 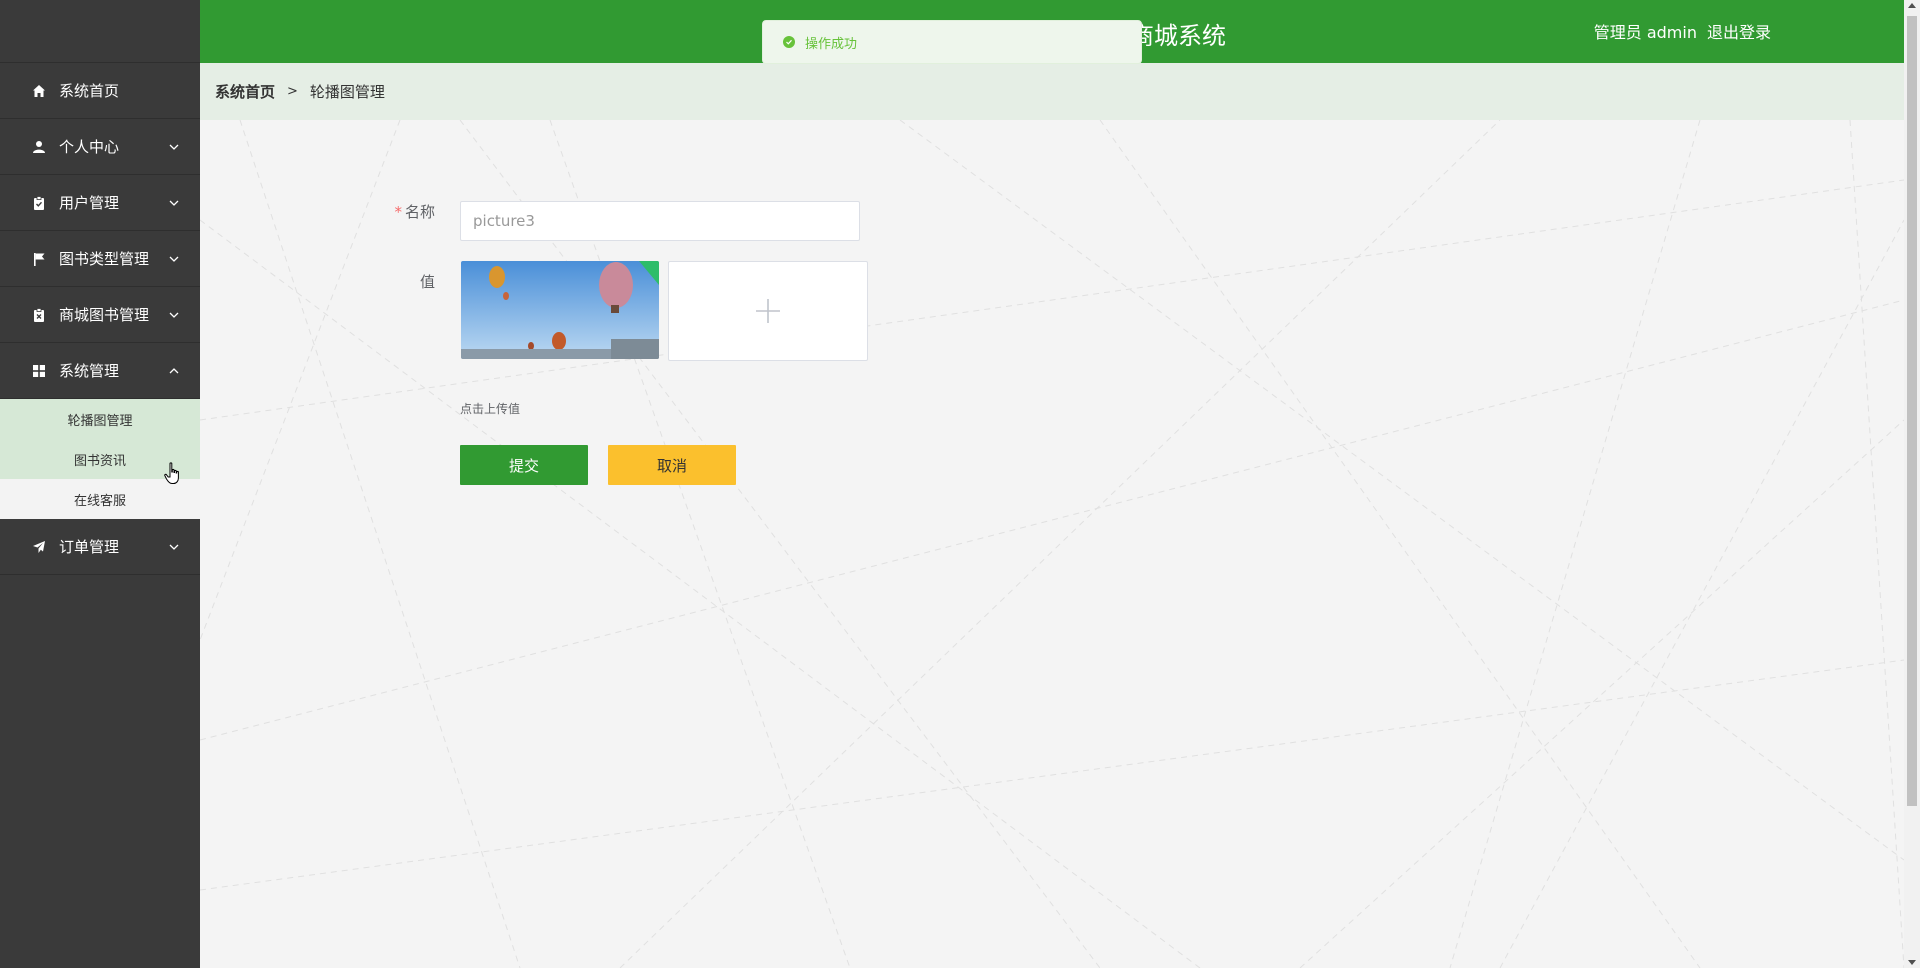 I want to click on name-label: * 名称, so click(x=414, y=212).